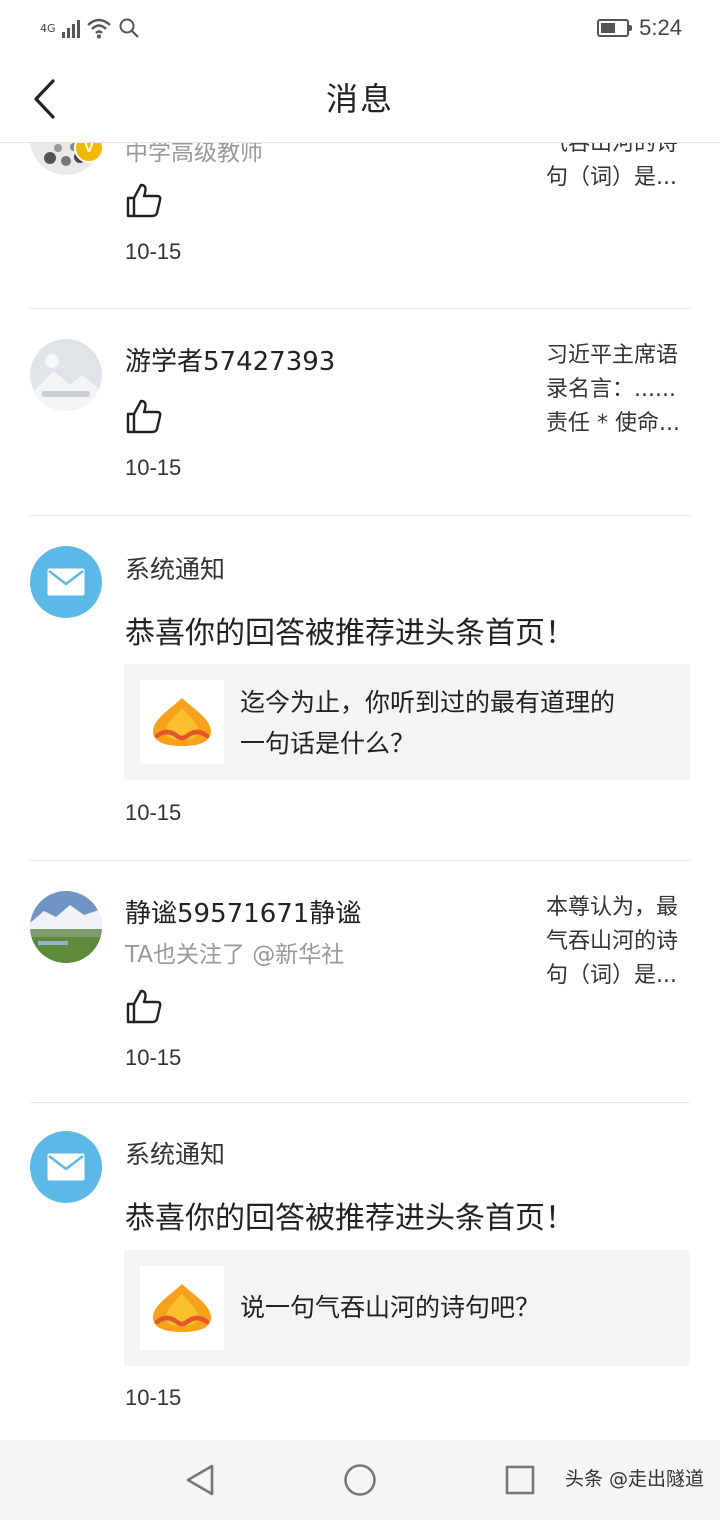 Image resolution: width=720 pixels, height=1520 pixels. I want to click on system-nav-bar: 头条 @走出隧道, so click(360, 1480).